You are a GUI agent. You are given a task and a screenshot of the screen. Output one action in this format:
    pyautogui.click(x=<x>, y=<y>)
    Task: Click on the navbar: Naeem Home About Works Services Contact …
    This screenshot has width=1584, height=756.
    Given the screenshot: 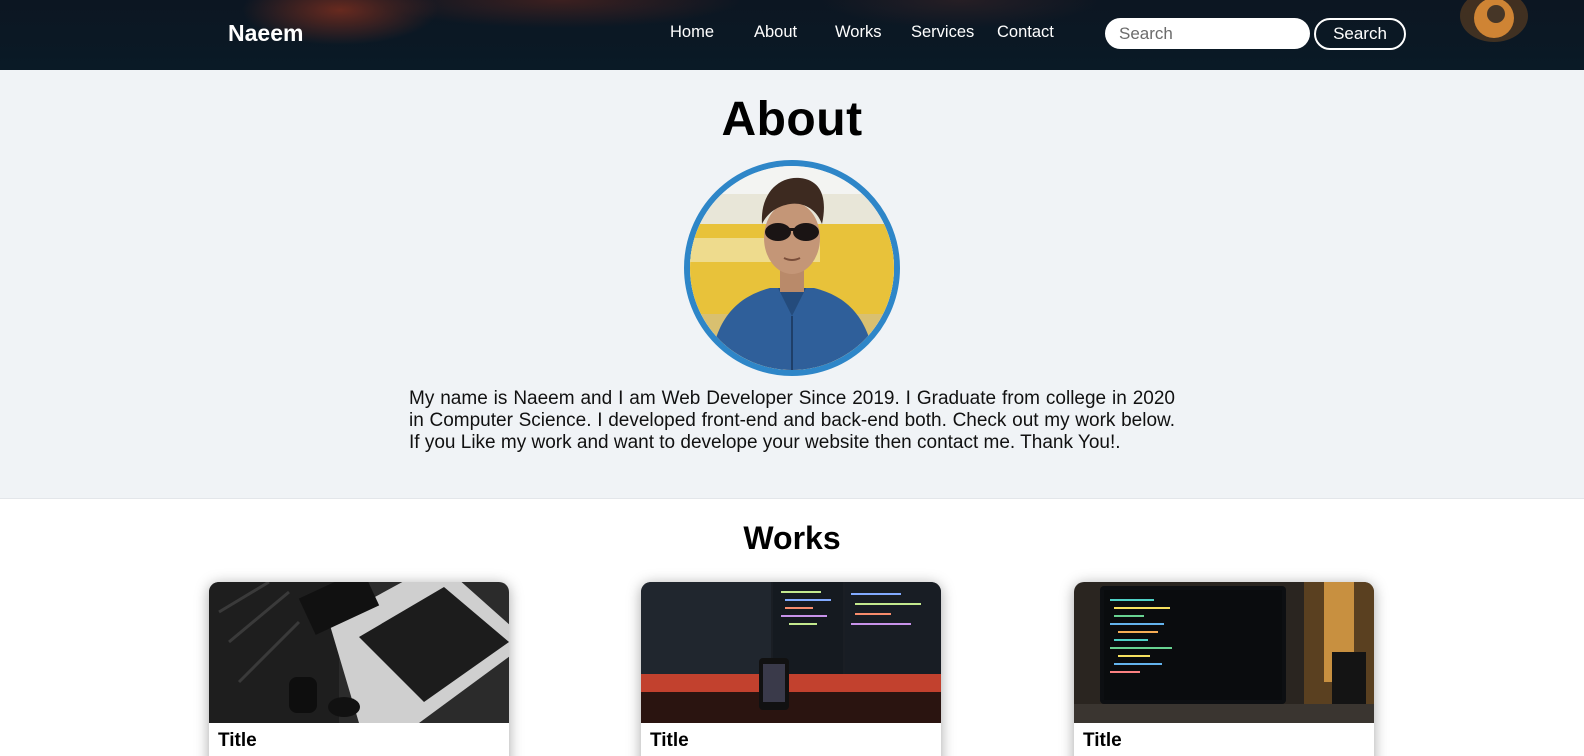 What is the action you would take?
    pyautogui.click(x=792, y=35)
    